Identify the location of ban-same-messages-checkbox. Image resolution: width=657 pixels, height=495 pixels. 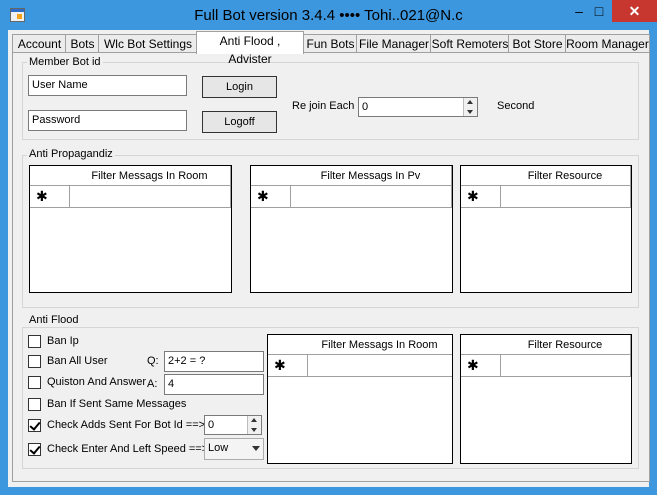
(34, 404).